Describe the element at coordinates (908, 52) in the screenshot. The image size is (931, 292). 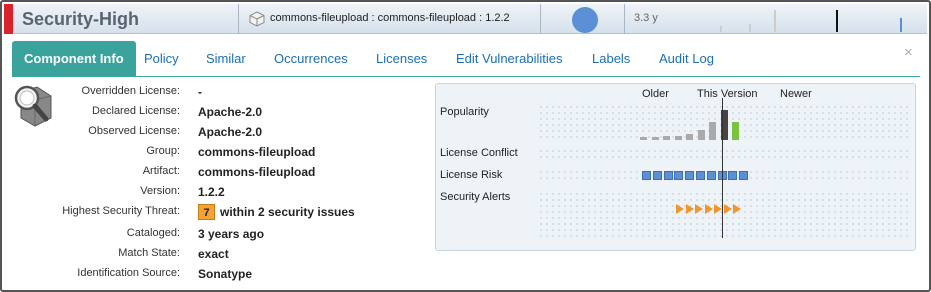
I see `close-icon: ×` at that location.